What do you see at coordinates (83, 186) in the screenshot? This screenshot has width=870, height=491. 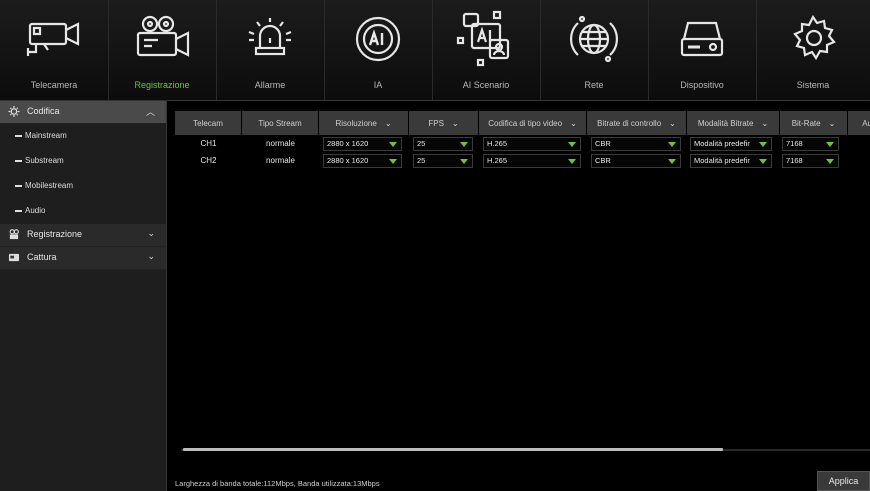 I see `sidebar-item-mobilestream: Mobilestream` at bounding box center [83, 186].